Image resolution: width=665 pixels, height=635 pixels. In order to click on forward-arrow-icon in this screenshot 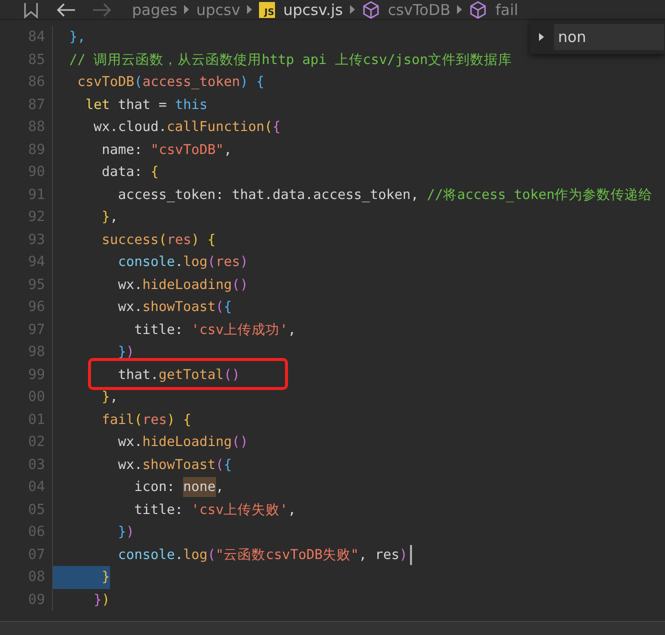, I will do `click(102, 10)`.